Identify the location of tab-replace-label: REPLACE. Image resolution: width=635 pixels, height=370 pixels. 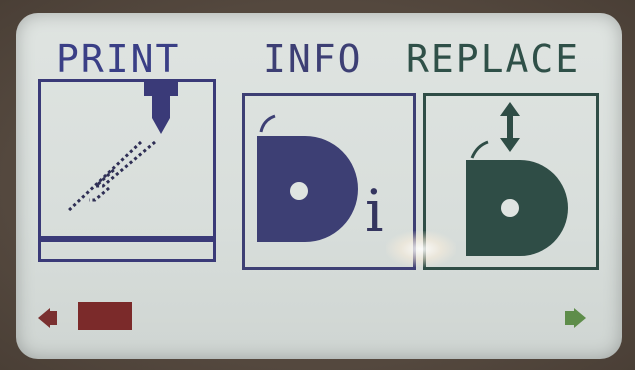
(493, 59).